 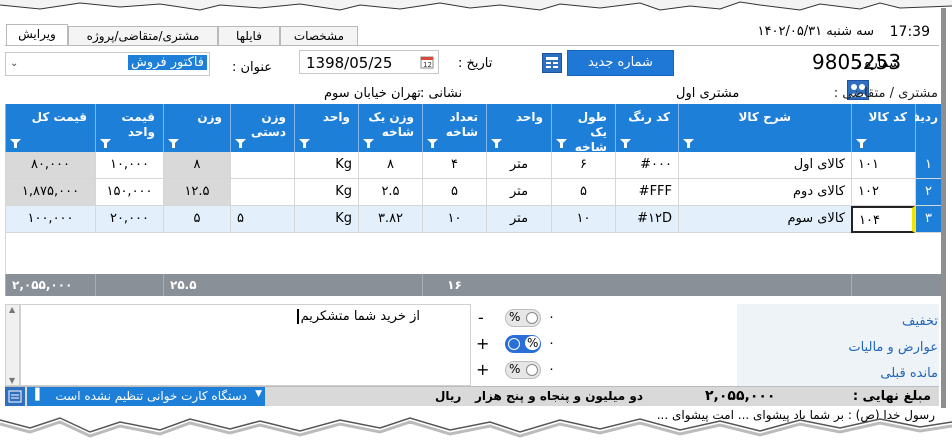 I want to click on cell-item-code: ۱۰۲, so click(x=883, y=192).